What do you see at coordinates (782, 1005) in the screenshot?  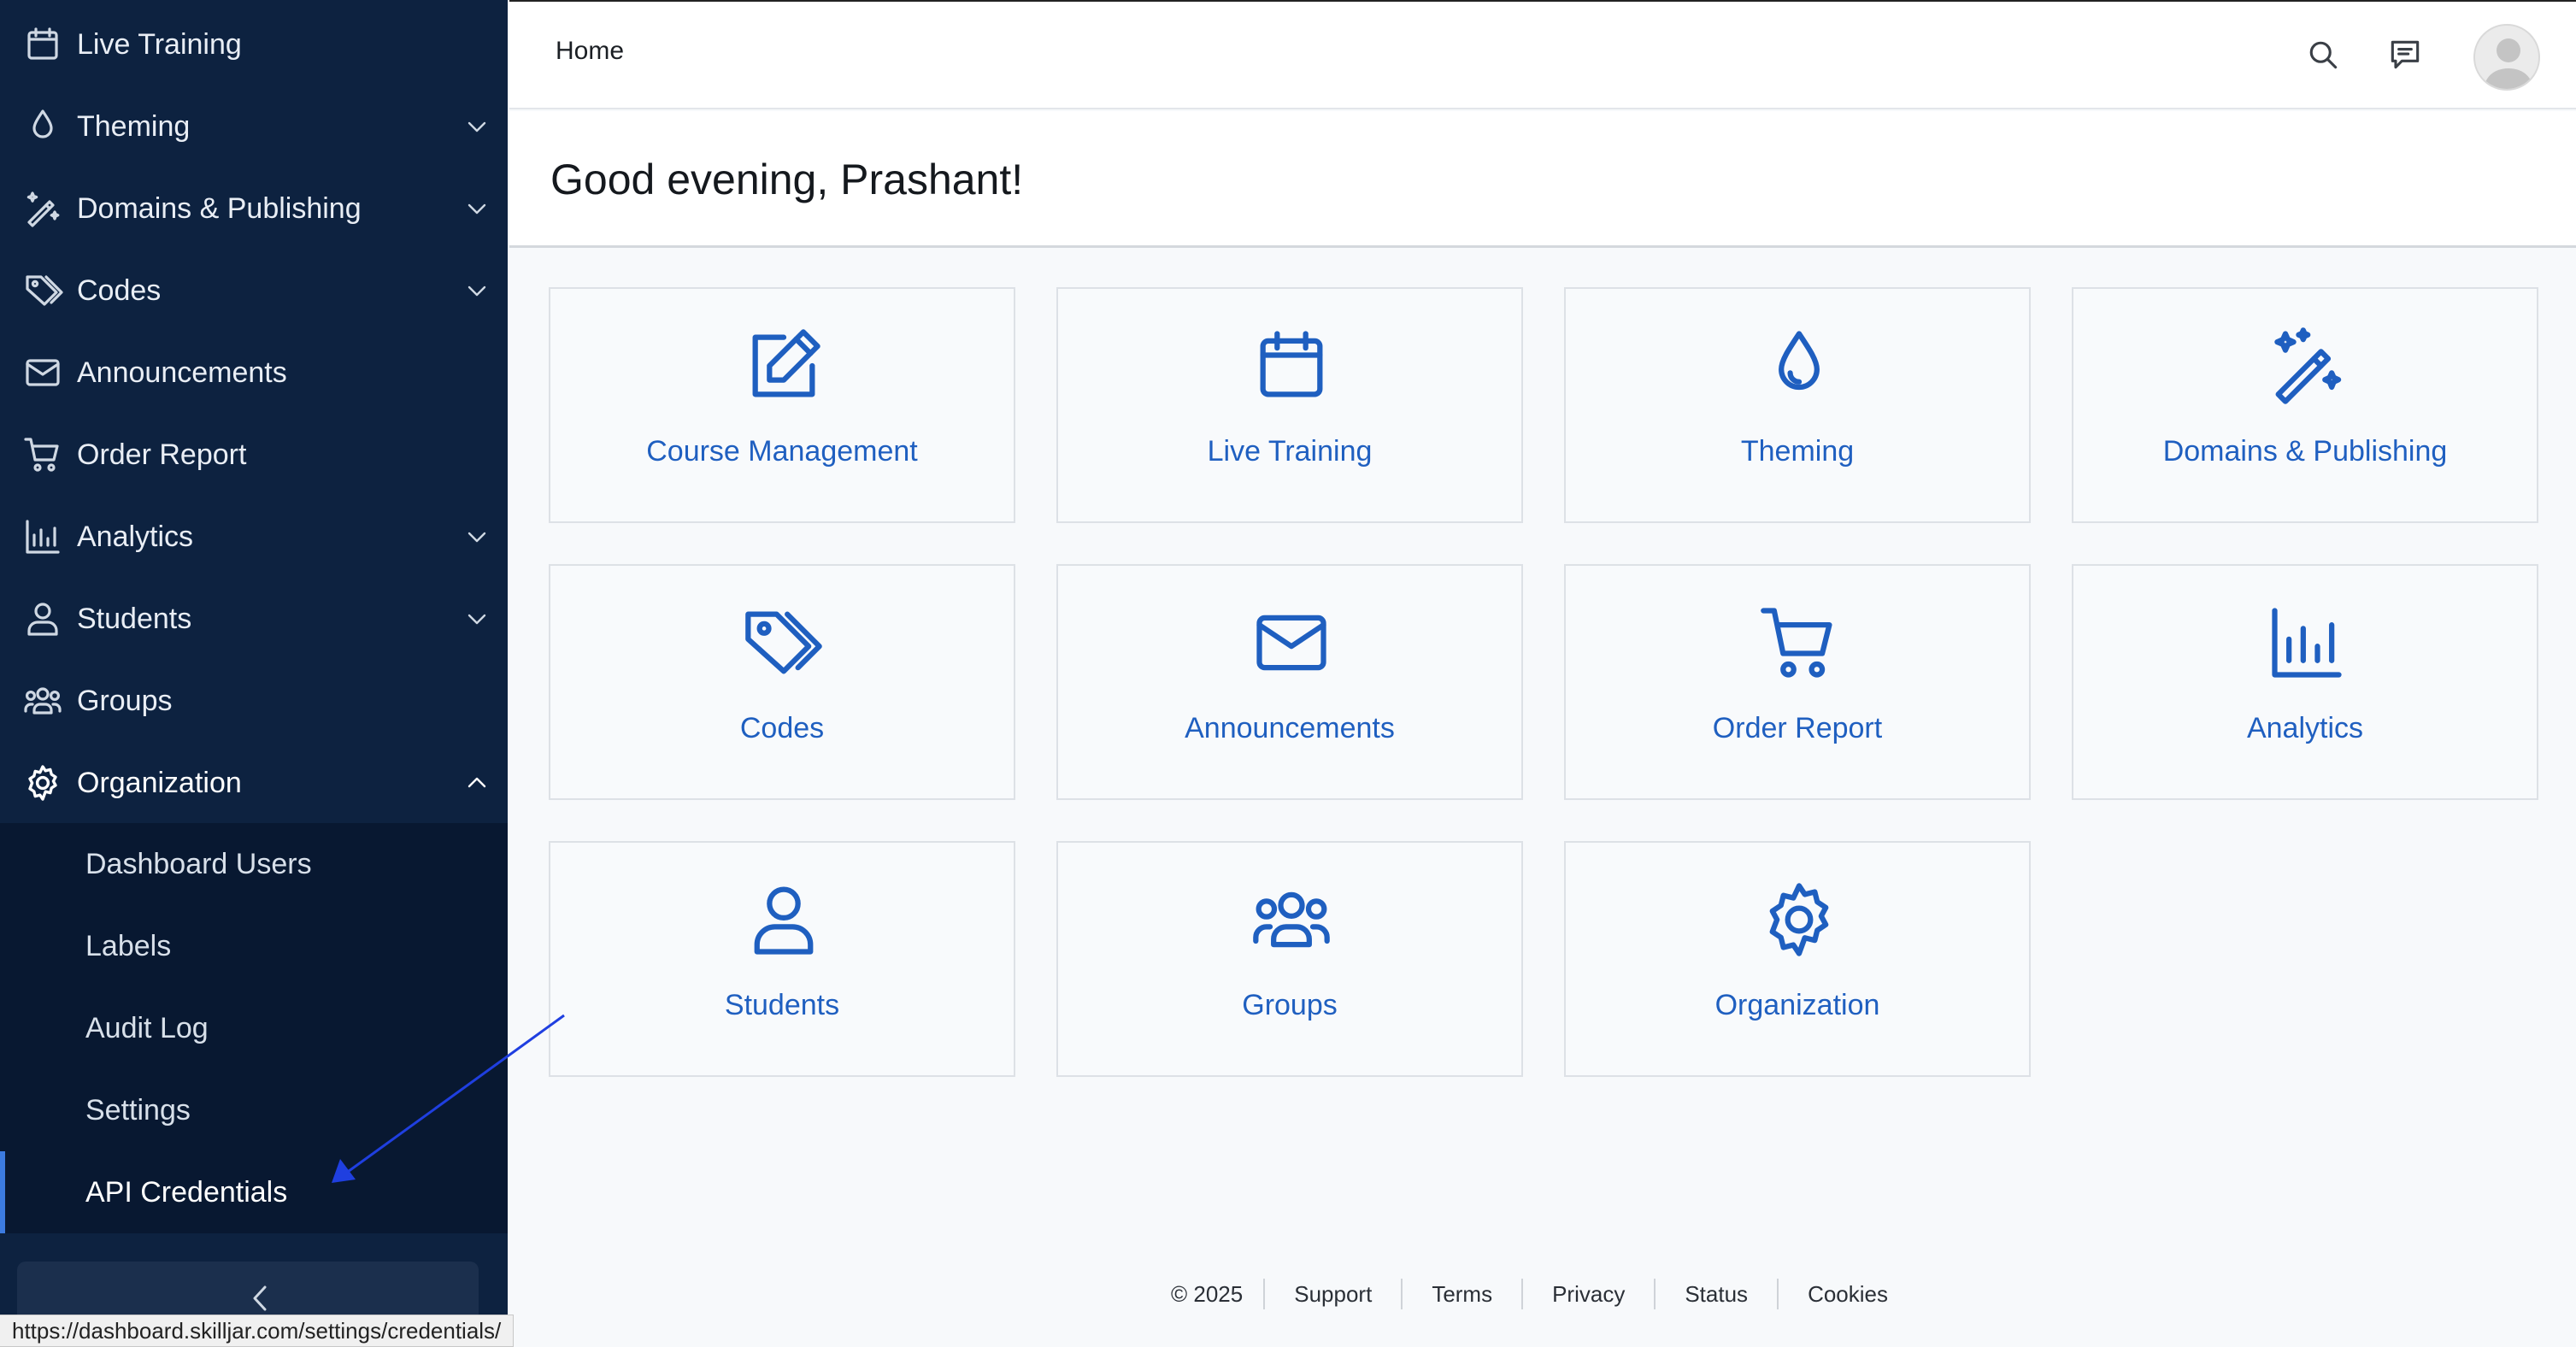 I see `tile-label: Students` at bounding box center [782, 1005].